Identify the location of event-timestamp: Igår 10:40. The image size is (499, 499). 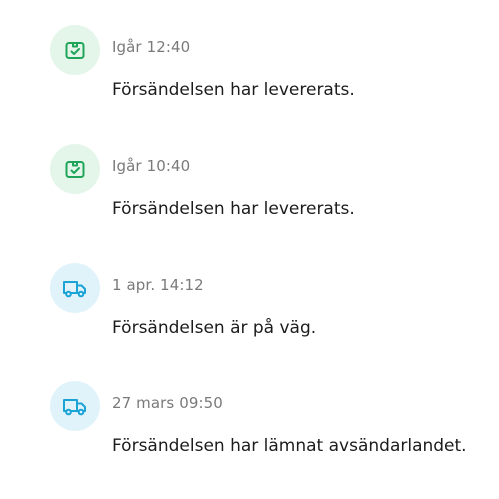
(151, 166).